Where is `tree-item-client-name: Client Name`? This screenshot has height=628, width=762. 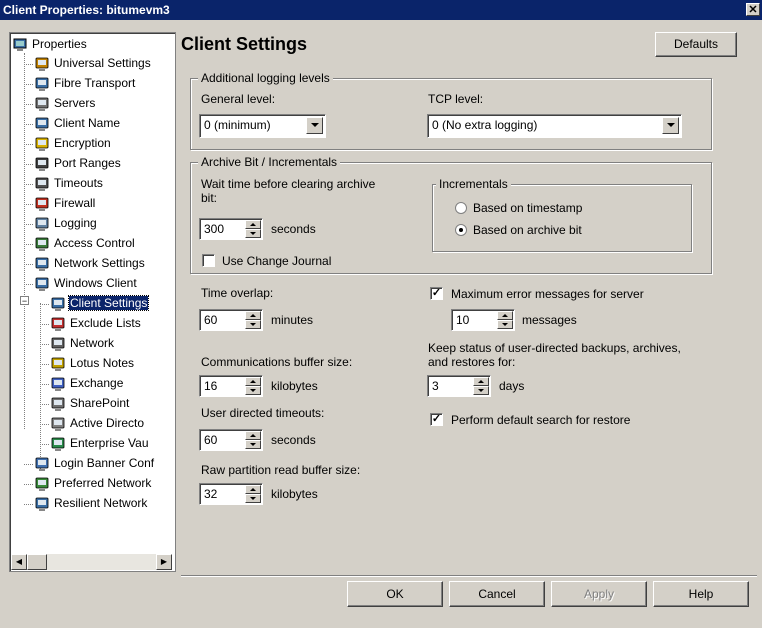 tree-item-client-name: Client Name is located at coordinates (77, 123).